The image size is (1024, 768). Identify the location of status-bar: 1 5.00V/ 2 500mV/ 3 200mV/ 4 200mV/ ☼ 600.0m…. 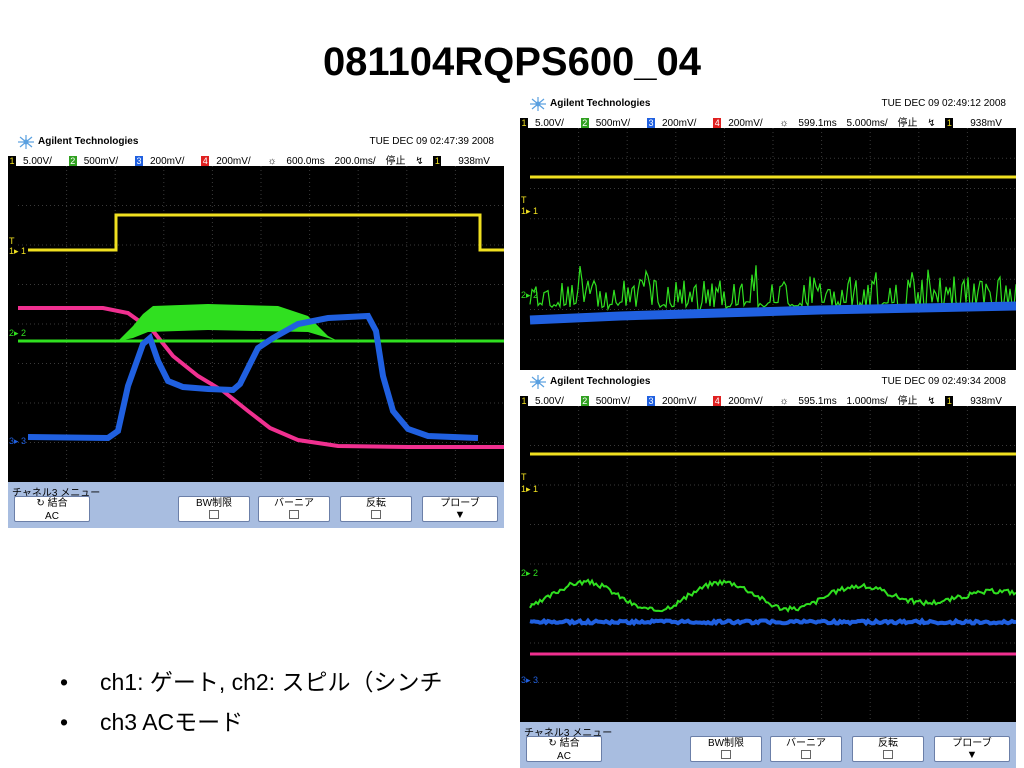
(256, 159).